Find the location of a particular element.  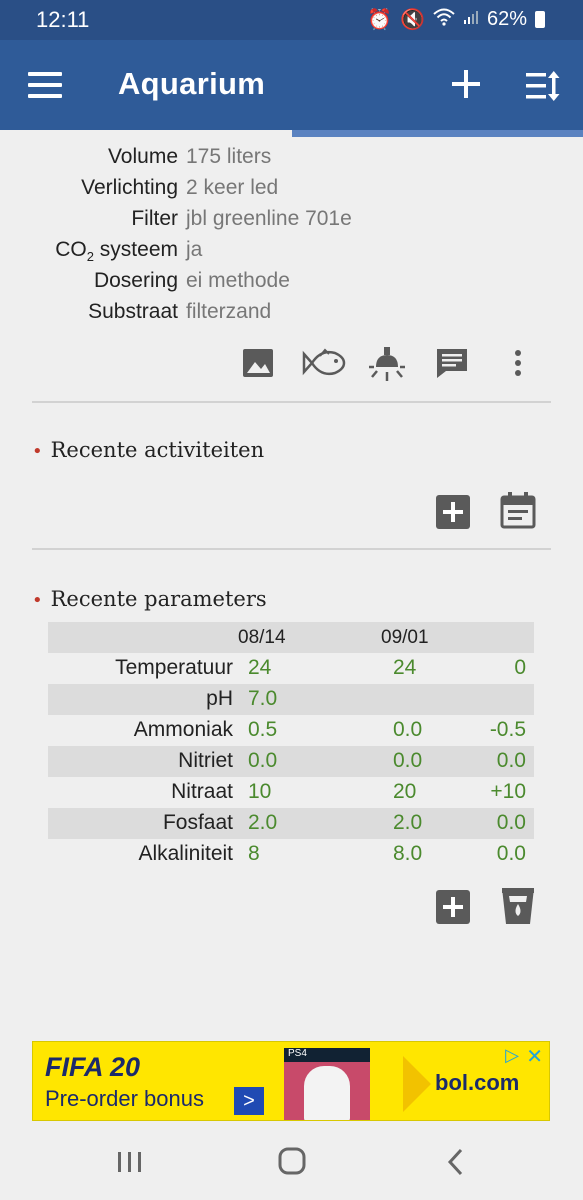

recents-icon is located at coordinates (130, 1162).